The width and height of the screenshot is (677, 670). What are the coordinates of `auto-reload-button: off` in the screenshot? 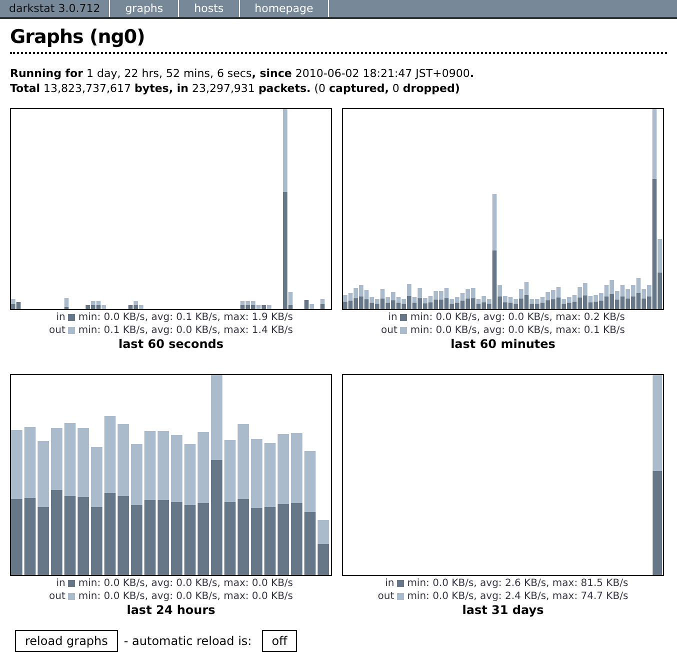 It's located at (280, 641).